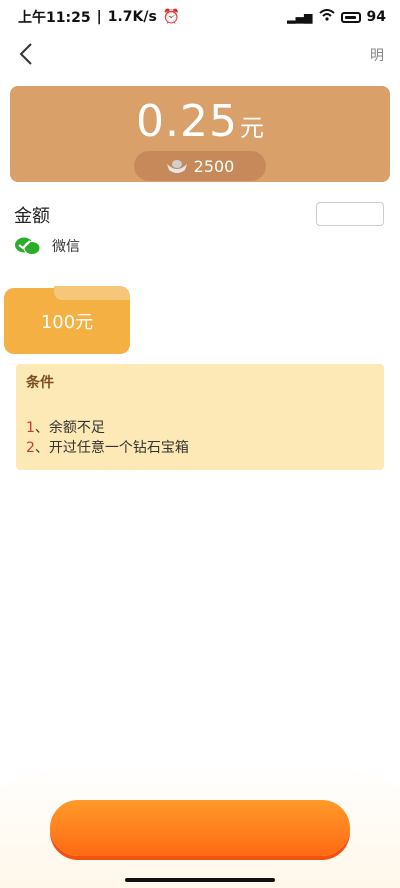 This screenshot has width=400, height=888. What do you see at coordinates (66, 247) in the screenshot?
I see `wechat-label: 微信` at bounding box center [66, 247].